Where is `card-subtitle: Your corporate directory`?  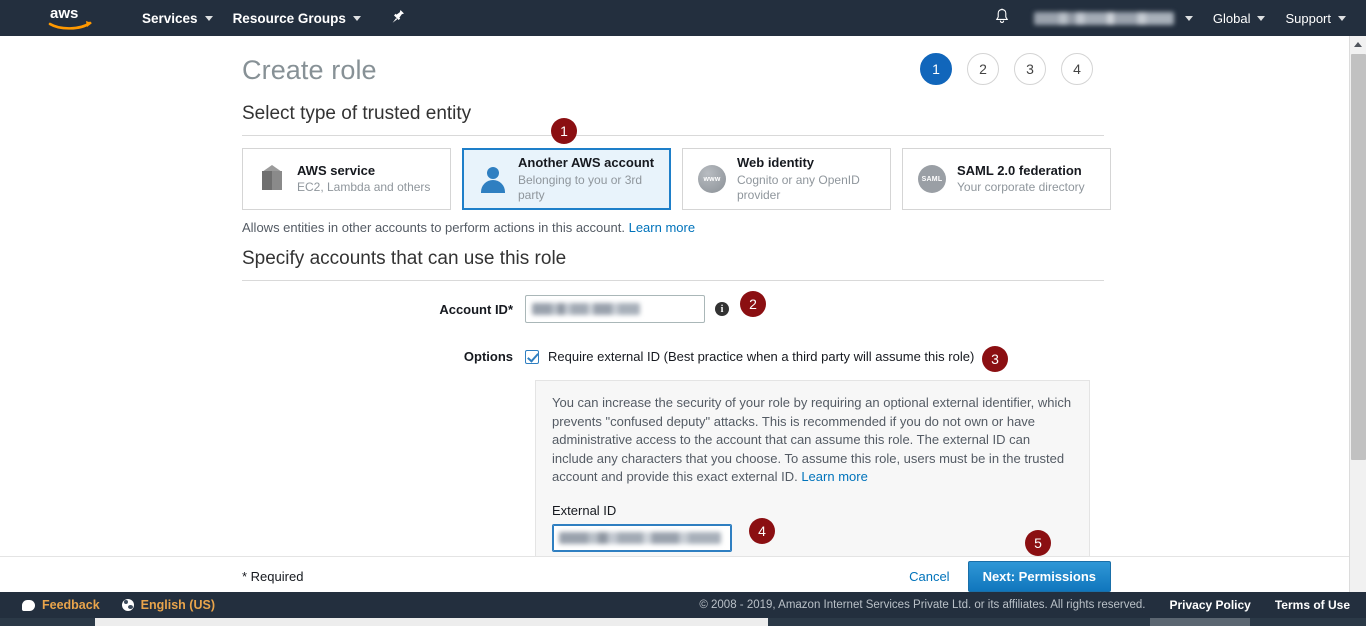 card-subtitle: Your corporate directory is located at coordinates (1021, 187).